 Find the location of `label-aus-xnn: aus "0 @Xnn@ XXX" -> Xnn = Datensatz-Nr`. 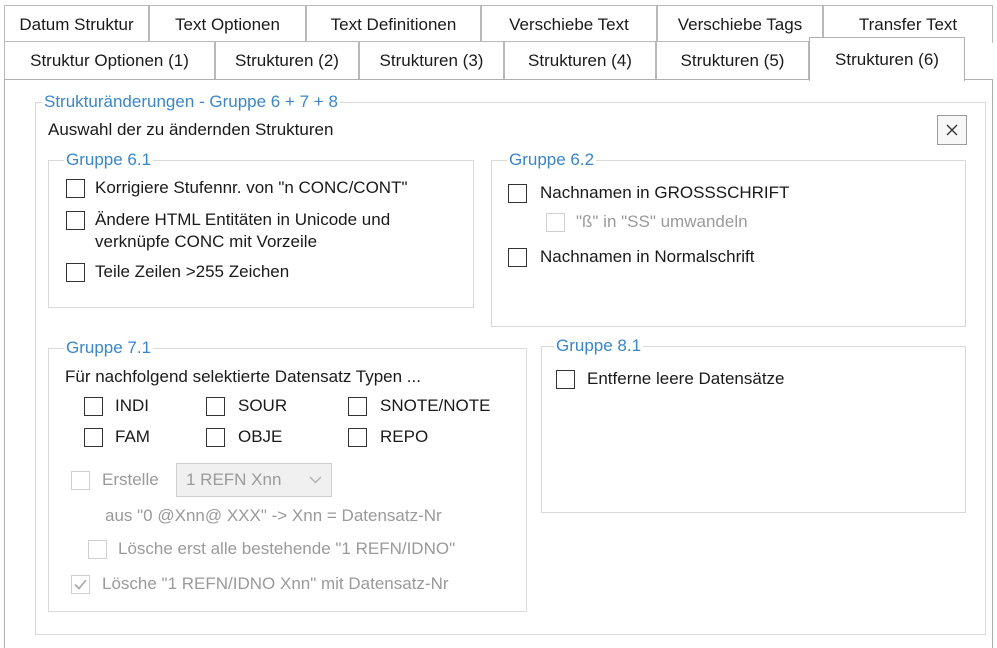

label-aus-xnn: aus "0 @Xnn@ XXX" -> Xnn = Datensatz-Nr is located at coordinates (273, 515).